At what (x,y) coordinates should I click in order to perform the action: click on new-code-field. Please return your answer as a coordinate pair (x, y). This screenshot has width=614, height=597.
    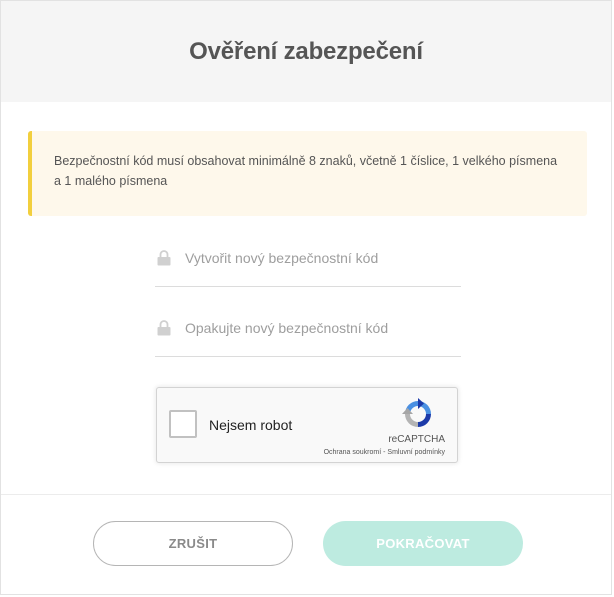
    Looking at the image, I should click on (308, 263).